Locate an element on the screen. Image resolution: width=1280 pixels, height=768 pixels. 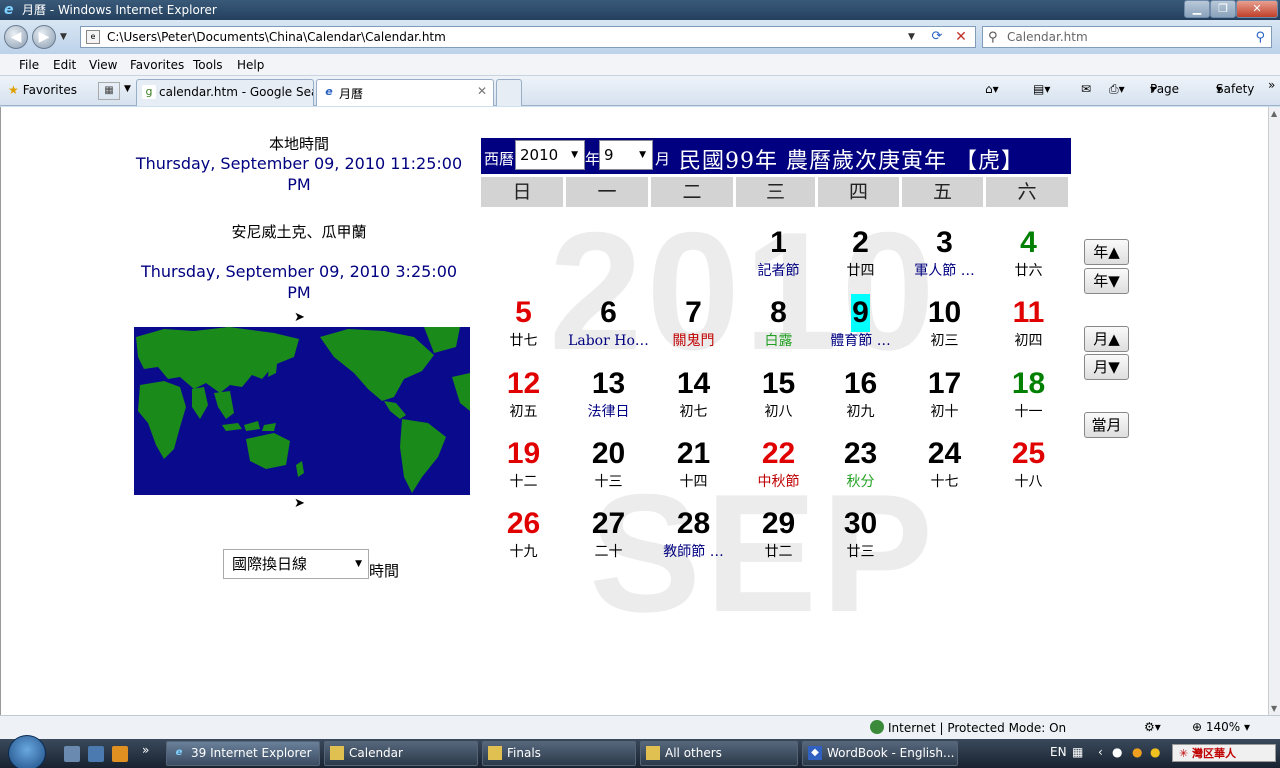
taskbar-ie: e 39 Internet Explorer is located at coordinates (243, 753).